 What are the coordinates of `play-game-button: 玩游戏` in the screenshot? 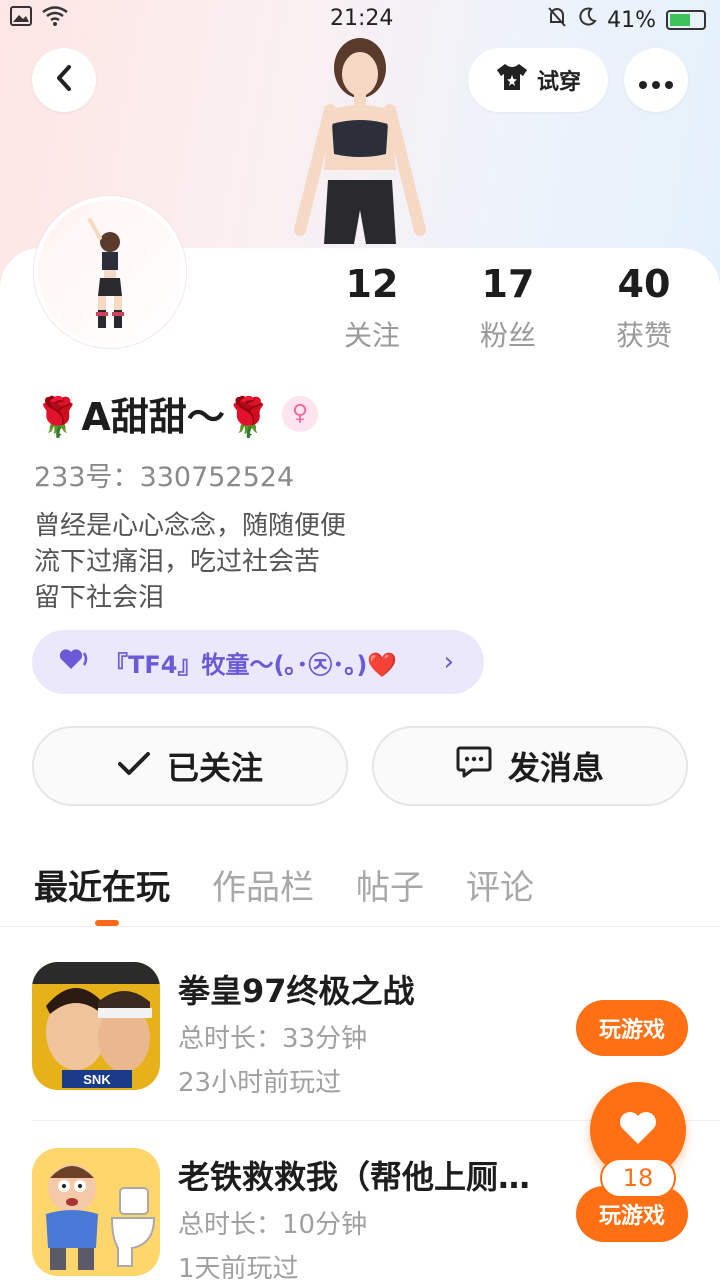 It's located at (632, 1028).